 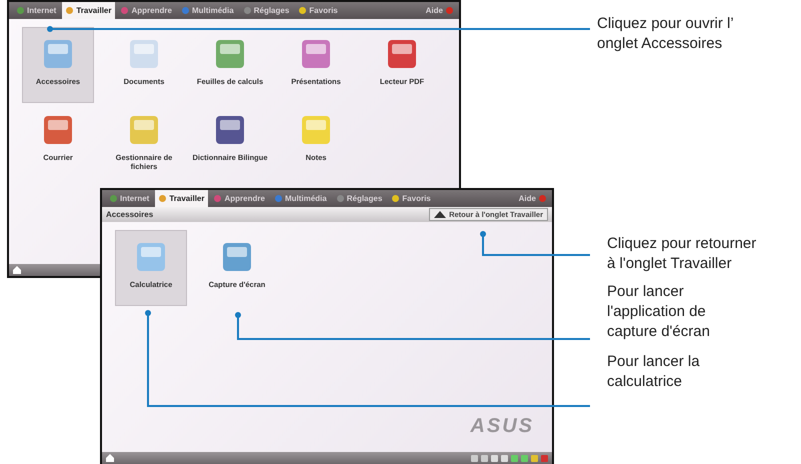 I want to click on callout-text: Pour lancer la calculatrice, so click(x=654, y=372).